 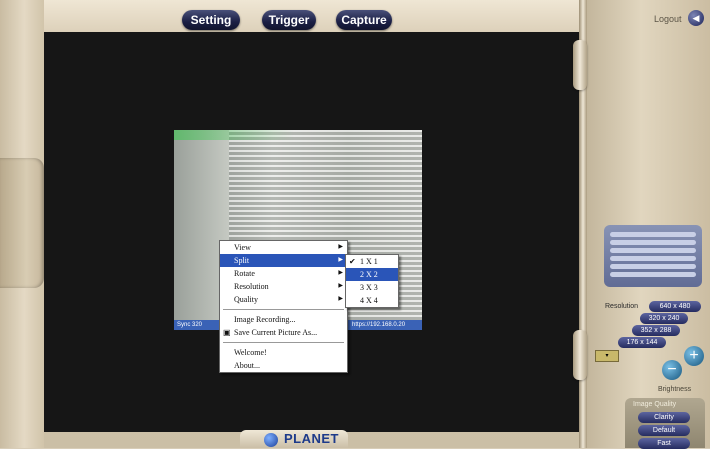 What do you see at coordinates (694, 356) in the screenshot?
I see `brightness-up-icon: +` at bounding box center [694, 356].